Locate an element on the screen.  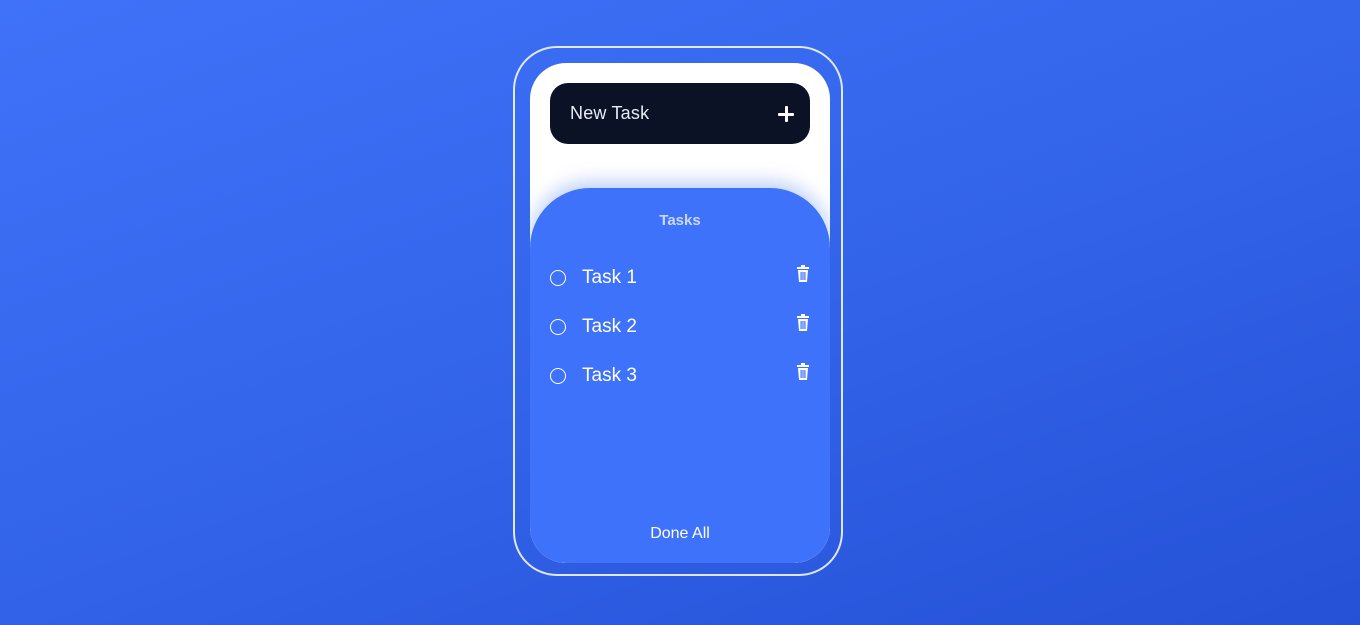
tasks-panel: Tasks Task 1 Task 2 Task 3 Done All is located at coordinates (680, 375).